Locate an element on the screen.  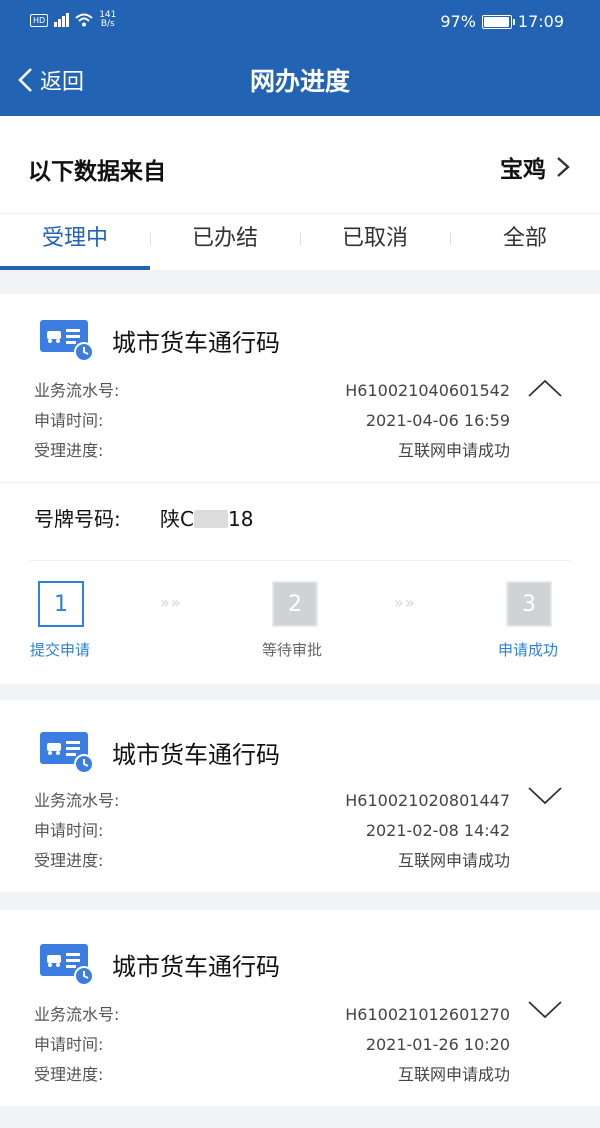
serial-value: H610021040601542 is located at coordinates (427, 390).